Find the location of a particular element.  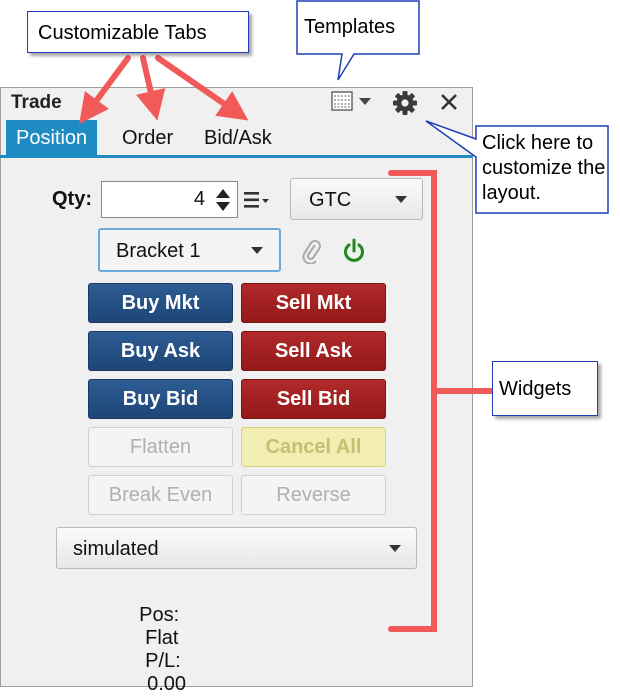

callout-customizable-tabs: Customizable Tabs is located at coordinates (138, 32).